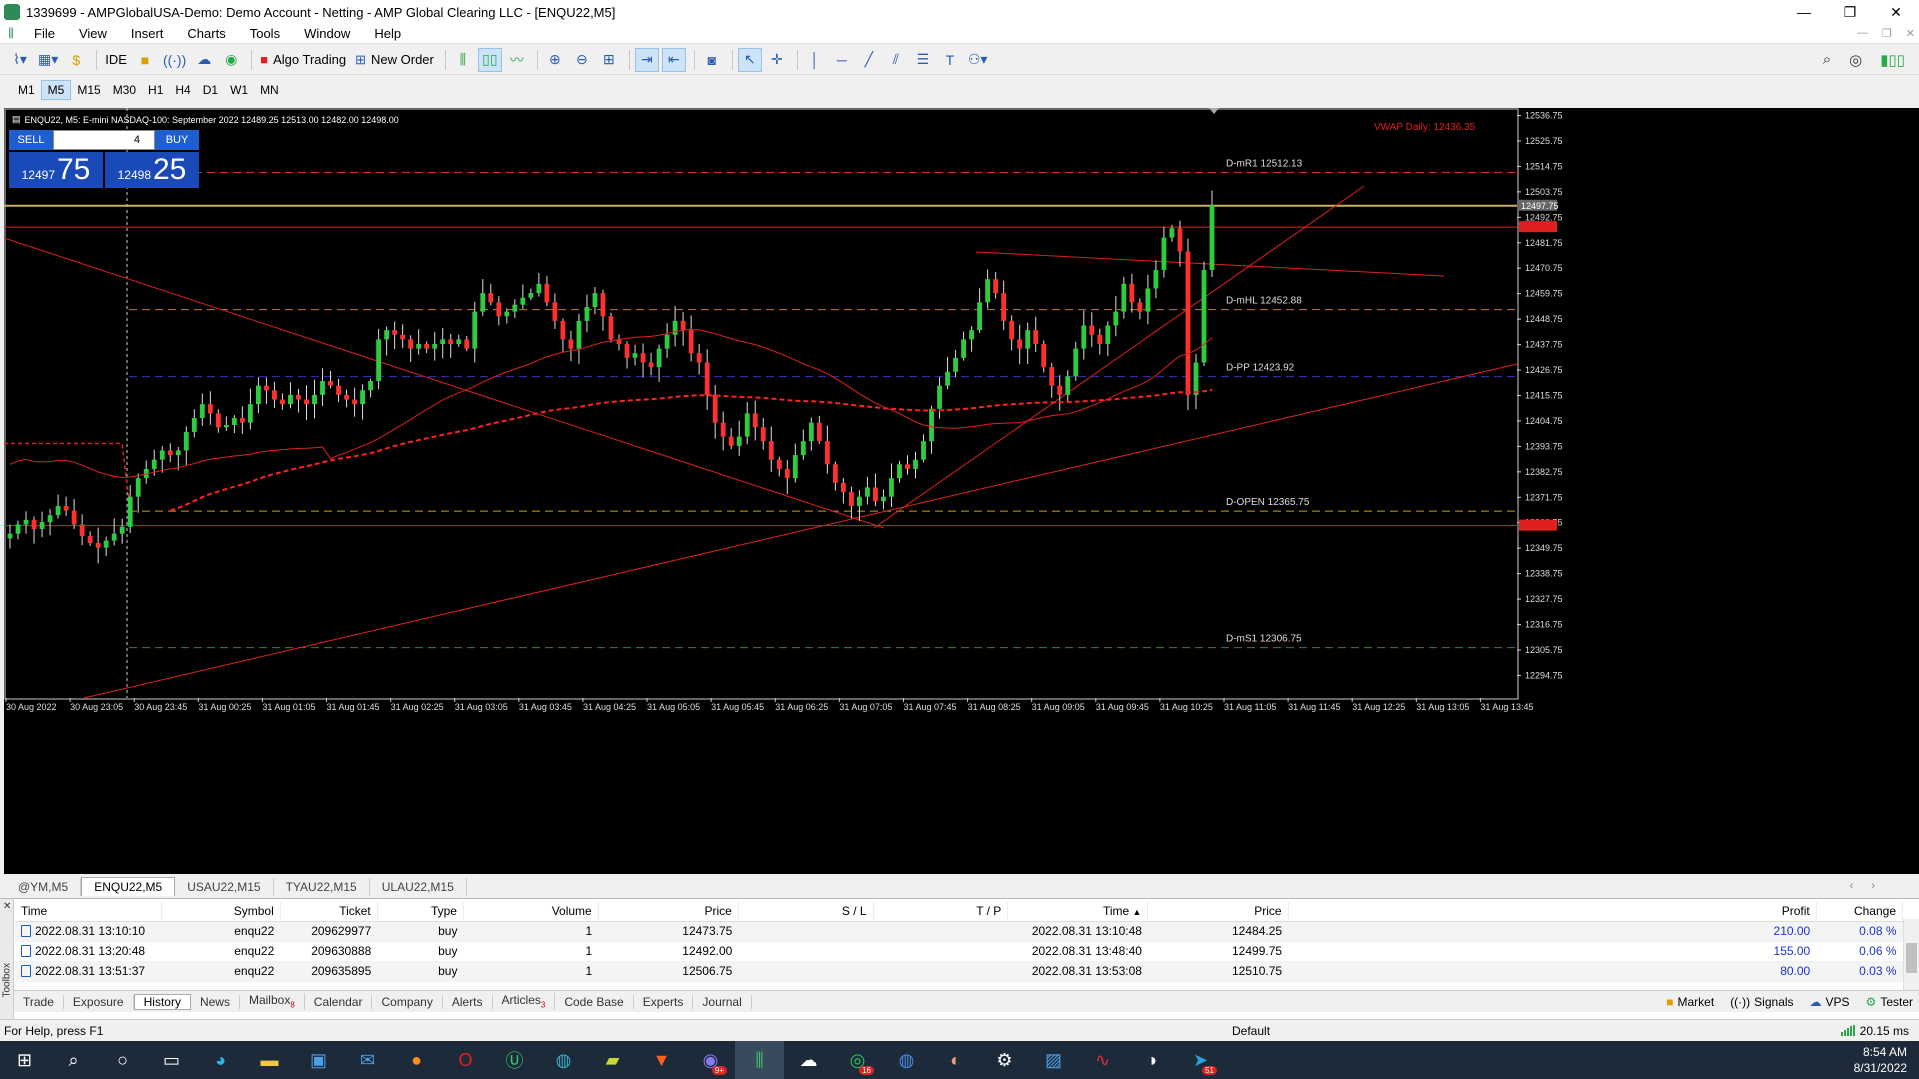 Image resolution: width=1919 pixels, height=1079 pixels. Describe the element at coordinates (44, 887) in the screenshot. I see `chart-tab-ym: @YM,M5` at that location.